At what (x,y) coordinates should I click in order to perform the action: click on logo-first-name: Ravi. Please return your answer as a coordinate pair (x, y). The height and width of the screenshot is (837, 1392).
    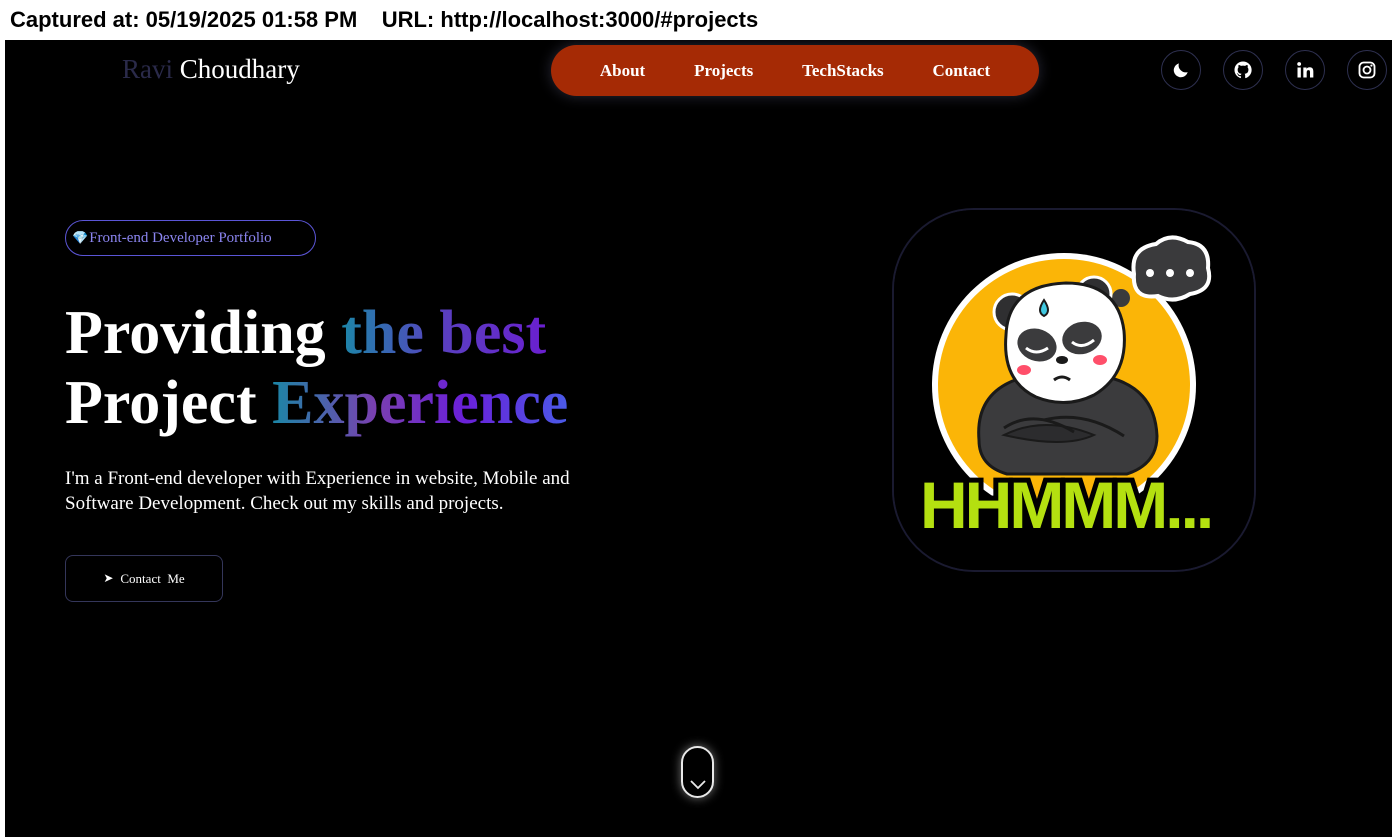
    Looking at the image, I should click on (147, 69).